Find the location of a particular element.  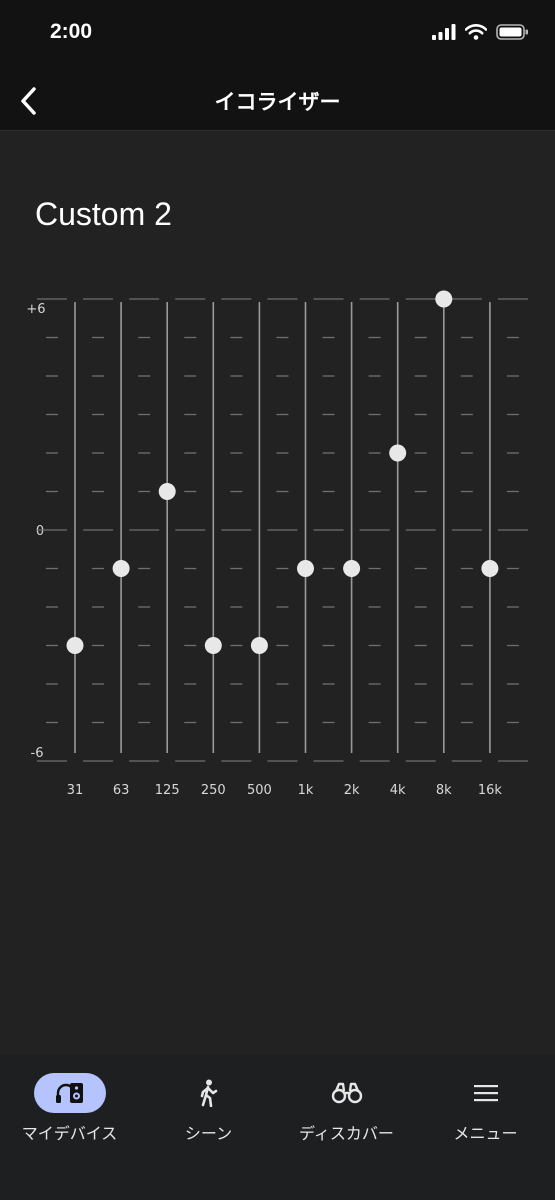

band-label: 1k is located at coordinates (306, 790).